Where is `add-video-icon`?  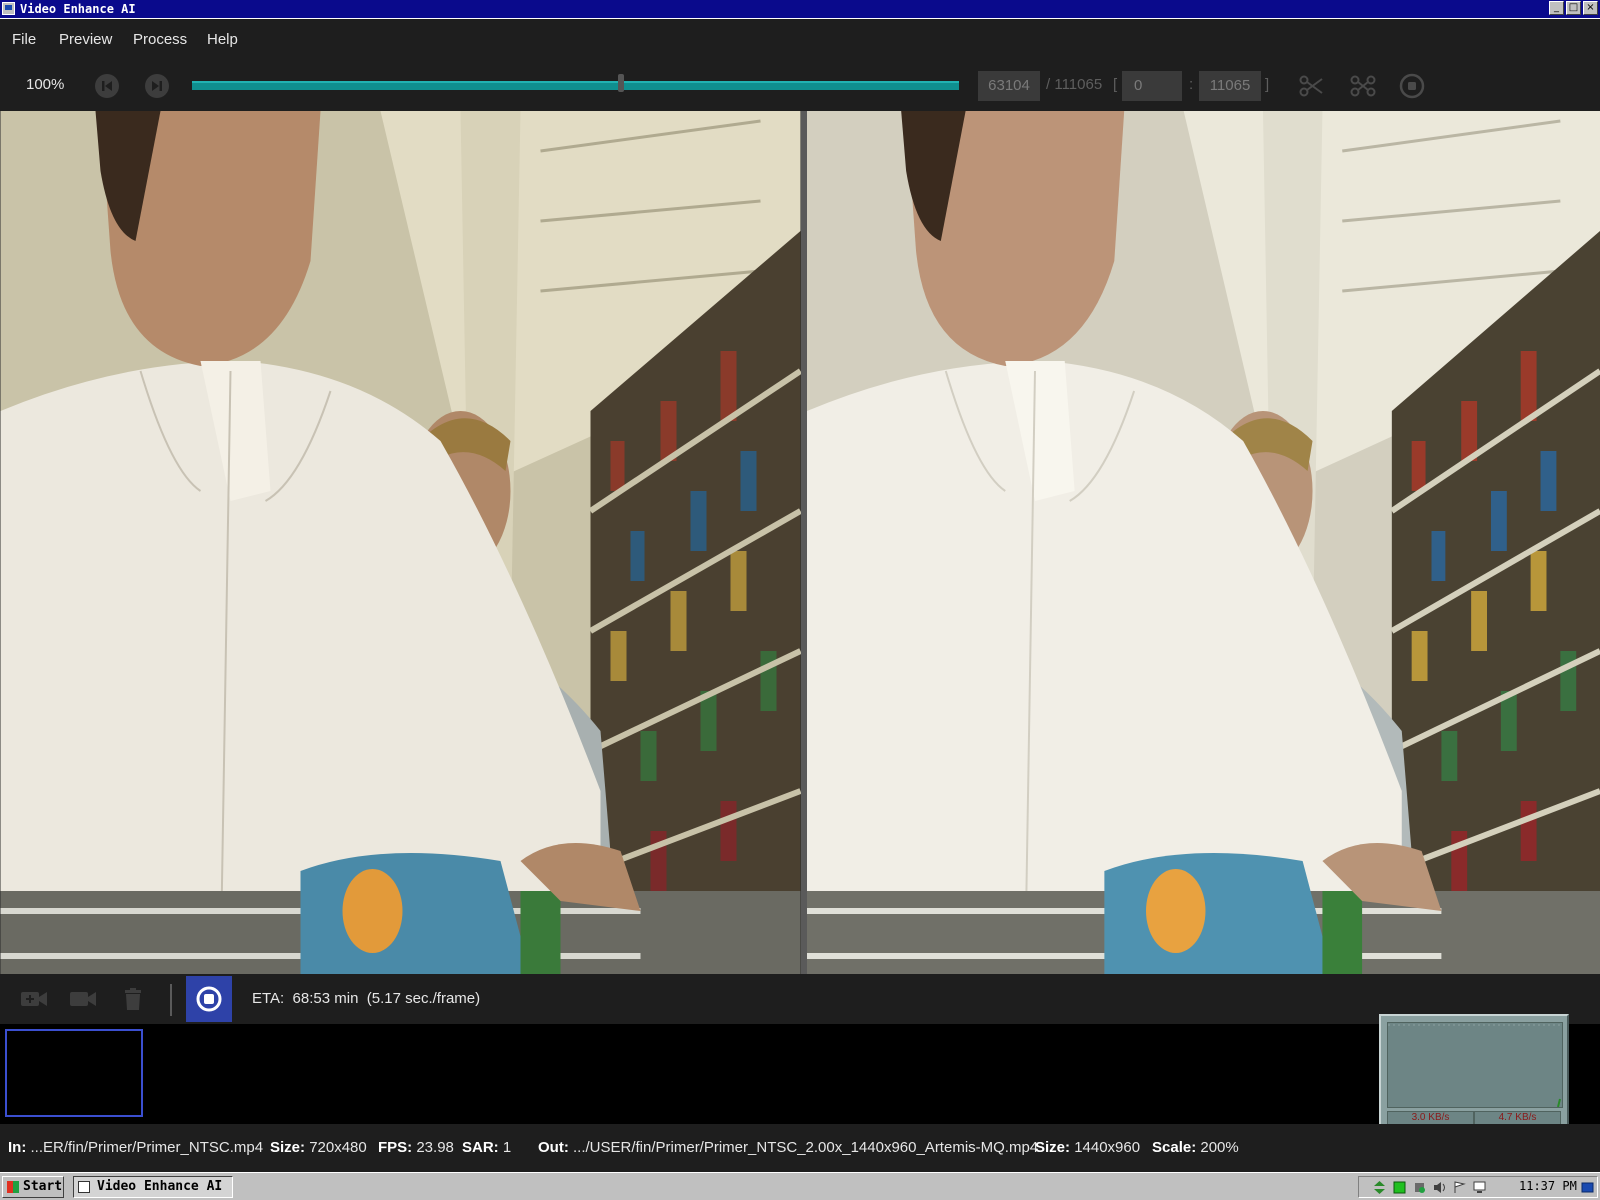 add-video-icon is located at coordinates (34, 999).